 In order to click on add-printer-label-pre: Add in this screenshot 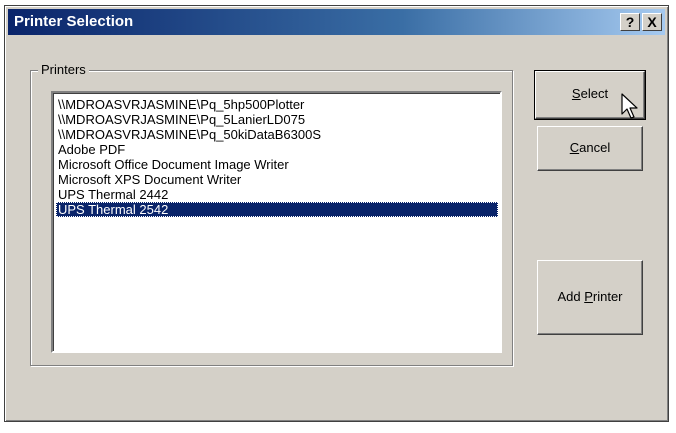, I will do `click(571, 296)`.